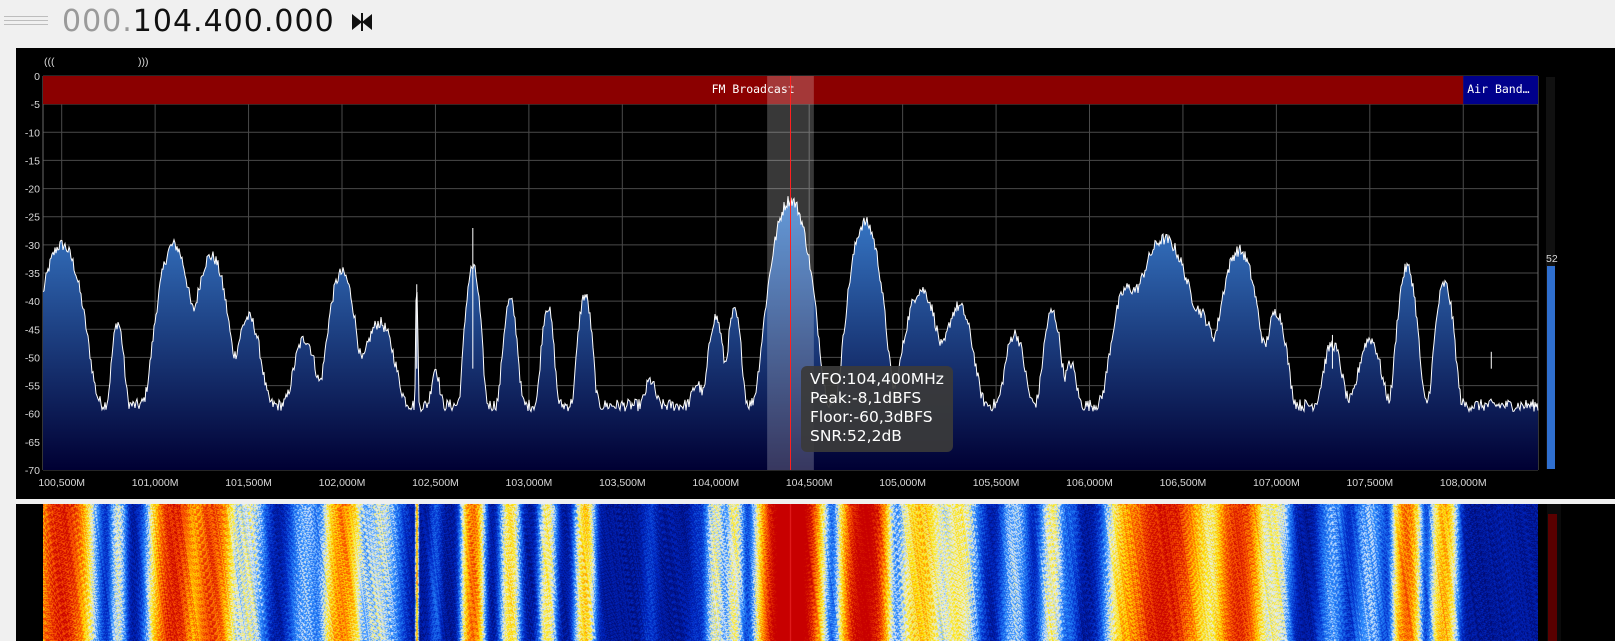 The image size is (1615, 641). I want to click on y-tick-label: -5, so click(35, 105).